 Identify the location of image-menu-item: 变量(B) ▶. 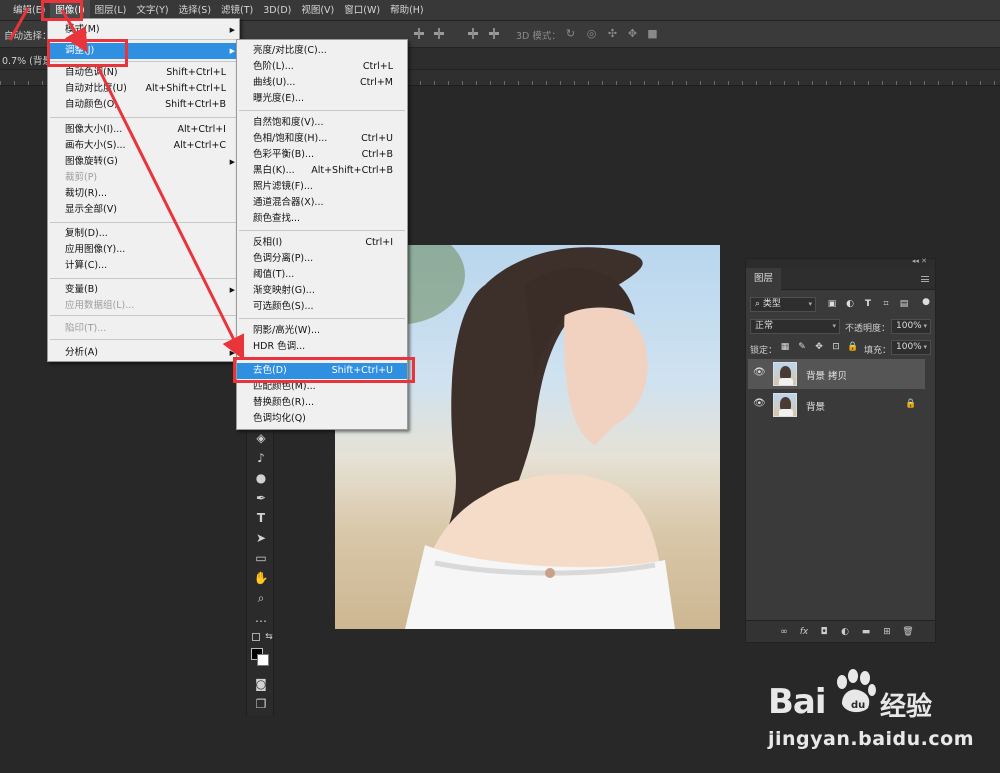
(143, 290).